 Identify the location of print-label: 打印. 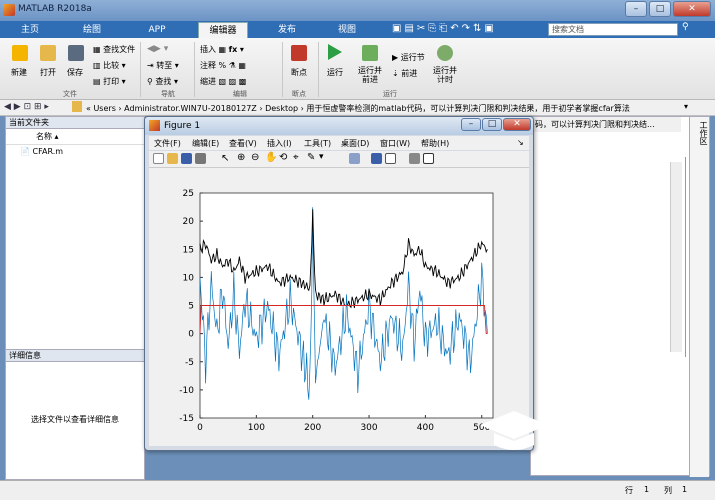
(111, 81).